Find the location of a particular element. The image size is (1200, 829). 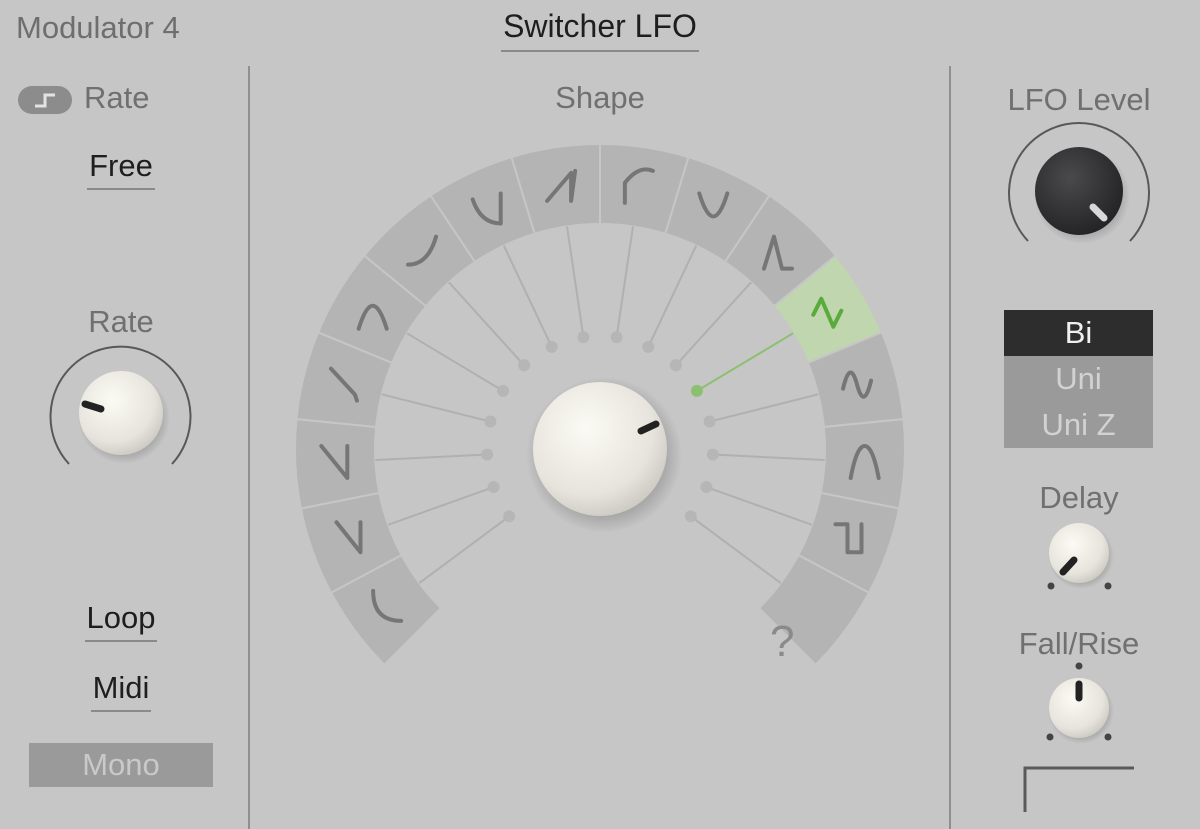

fall-rise-knob is located at coordinates (1080, 703).